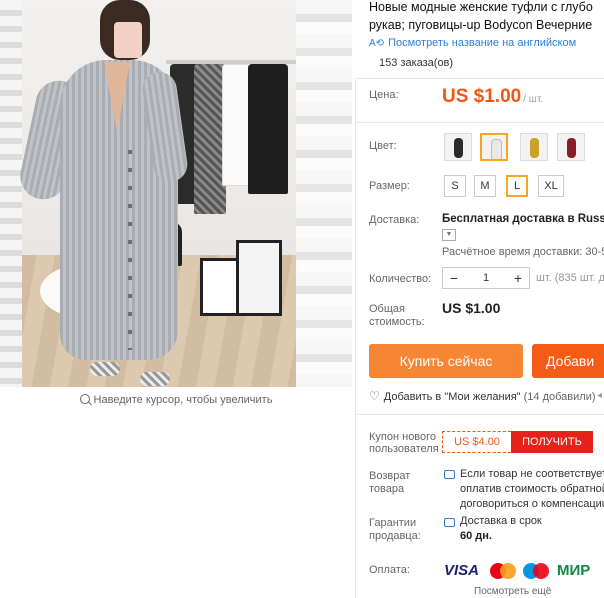 Image resolution: width=604 pixels, height=598 pixels. I want to click on total-label-line: стоимость:, so click(397, 322).